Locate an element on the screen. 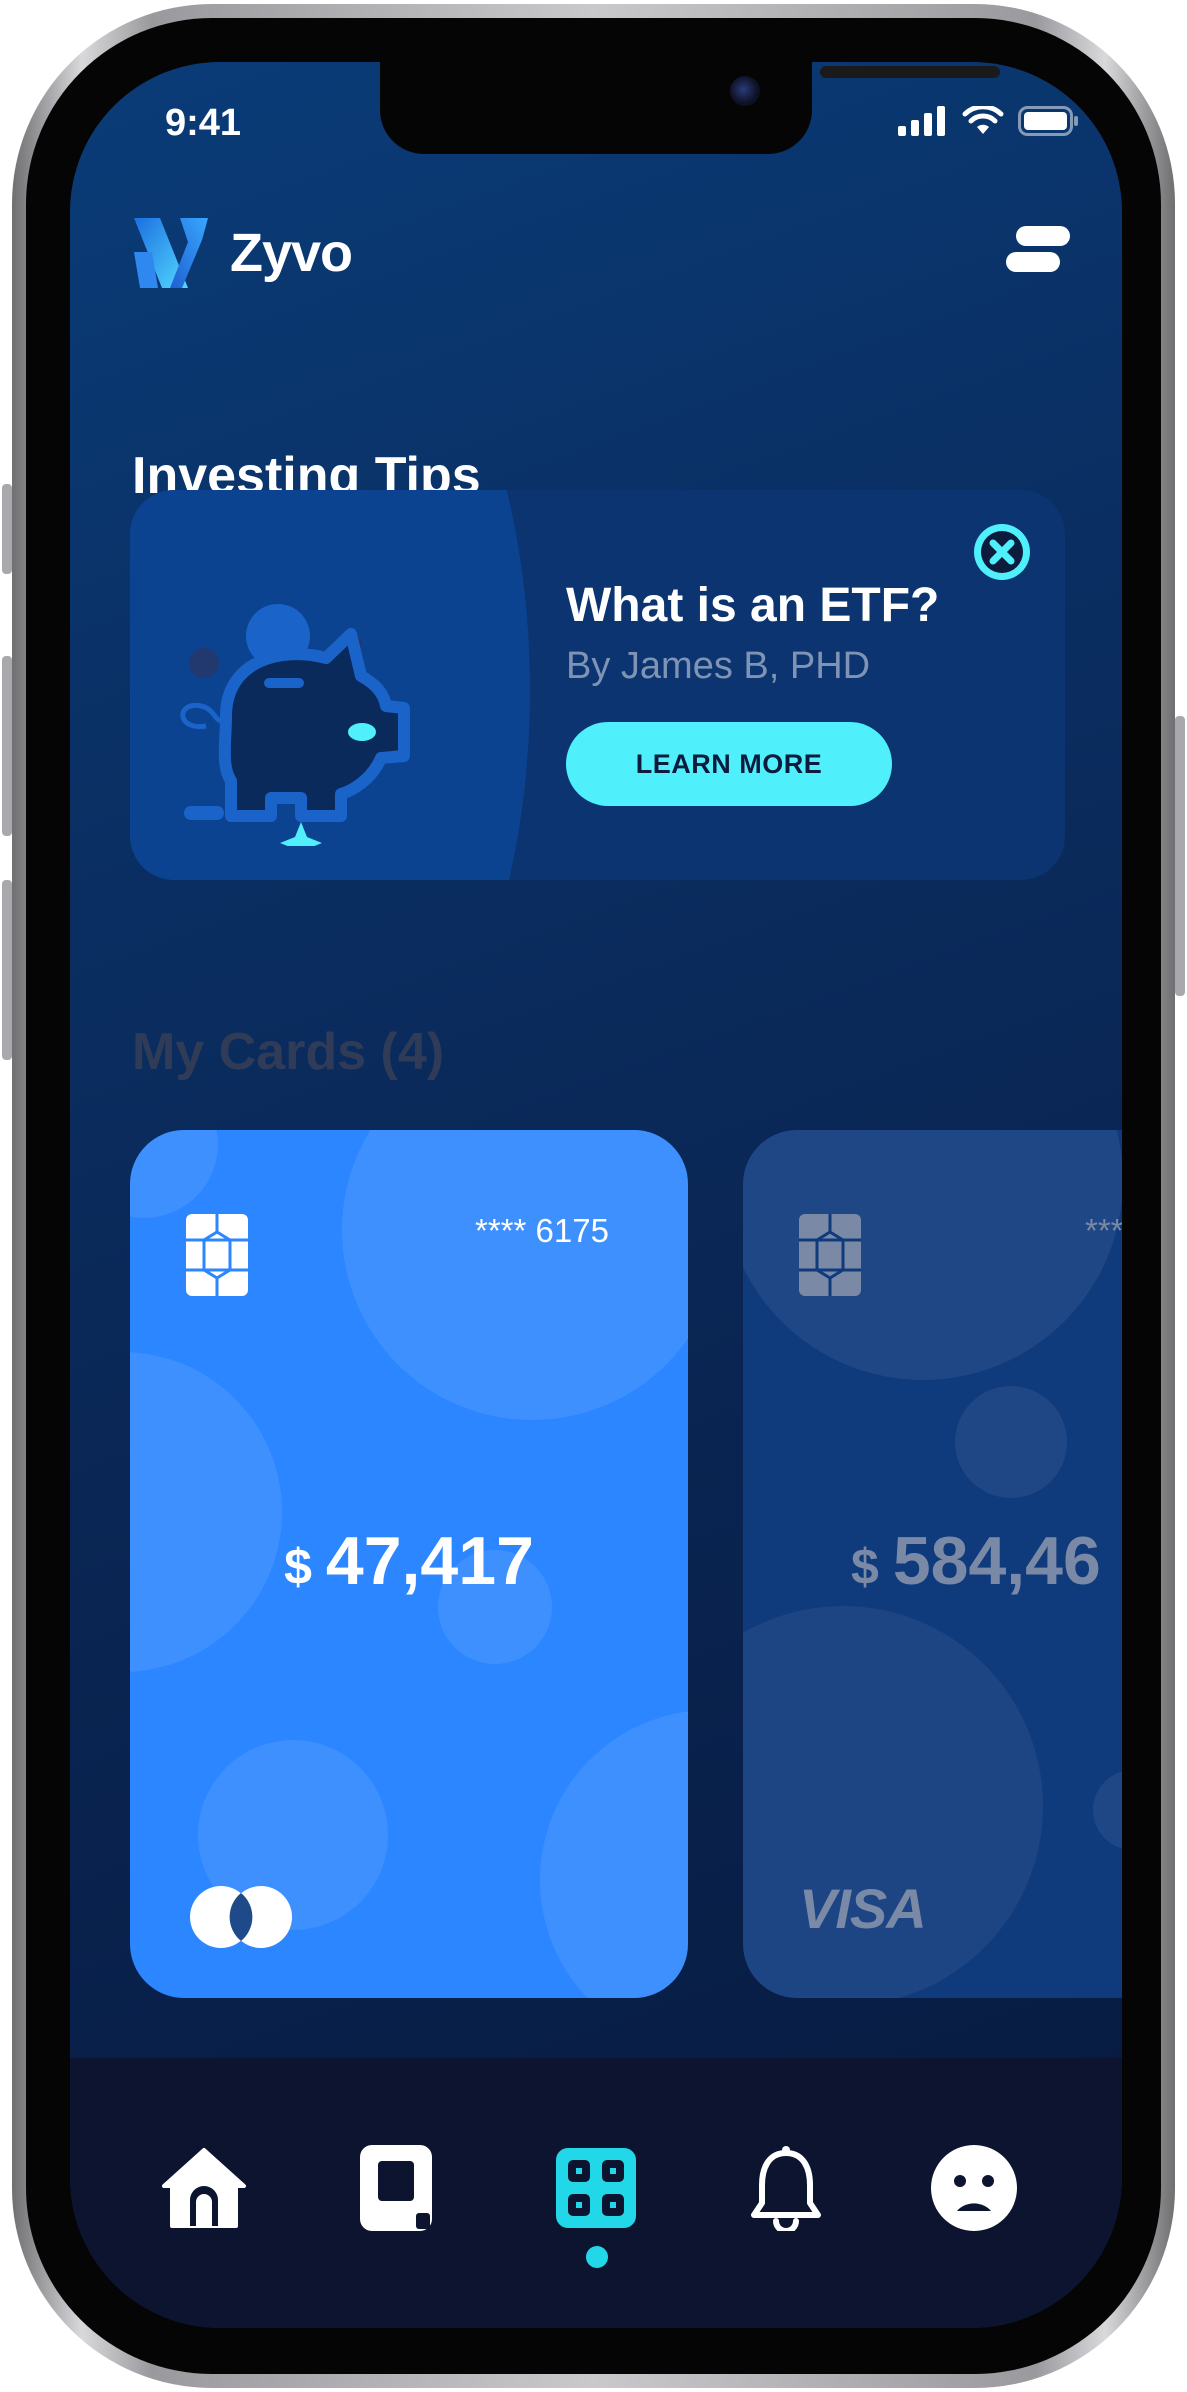  home-icon is located at coordinates (204, 2188).